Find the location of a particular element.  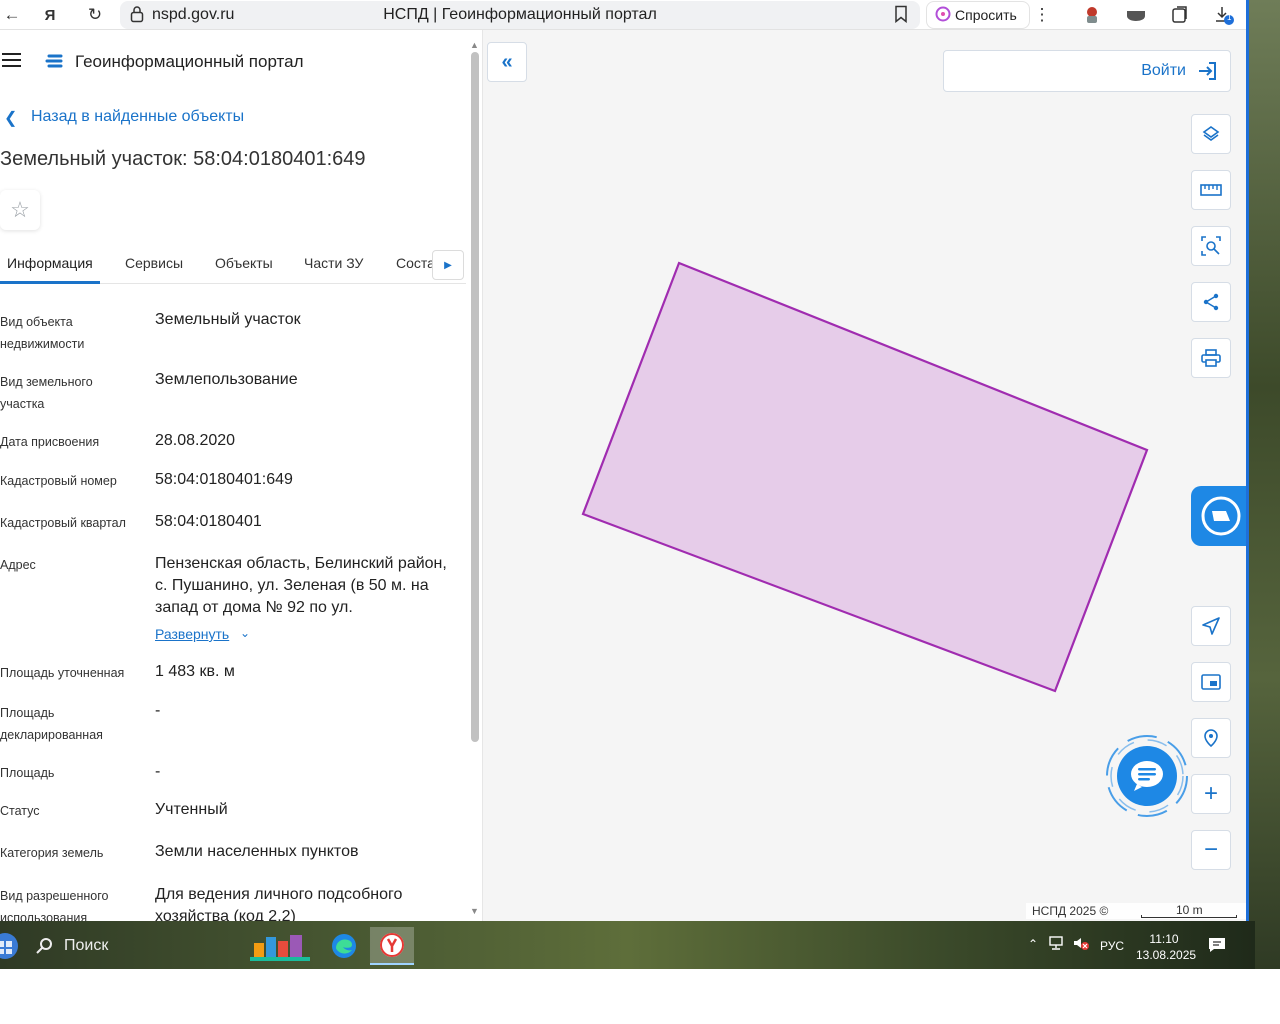

ruler-icon is located at coordinates (1211, 190).